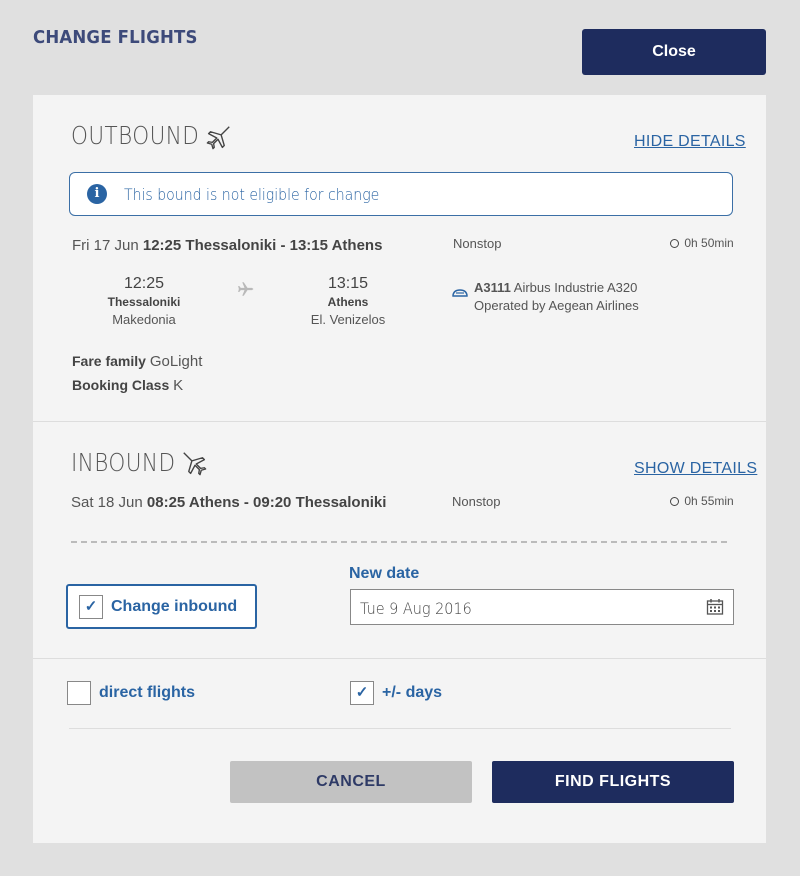 Image resolution: width=800 pixels, height=876 pixels. I want to click on outbound-date: Fri 17 Jun, so click(105, 245).